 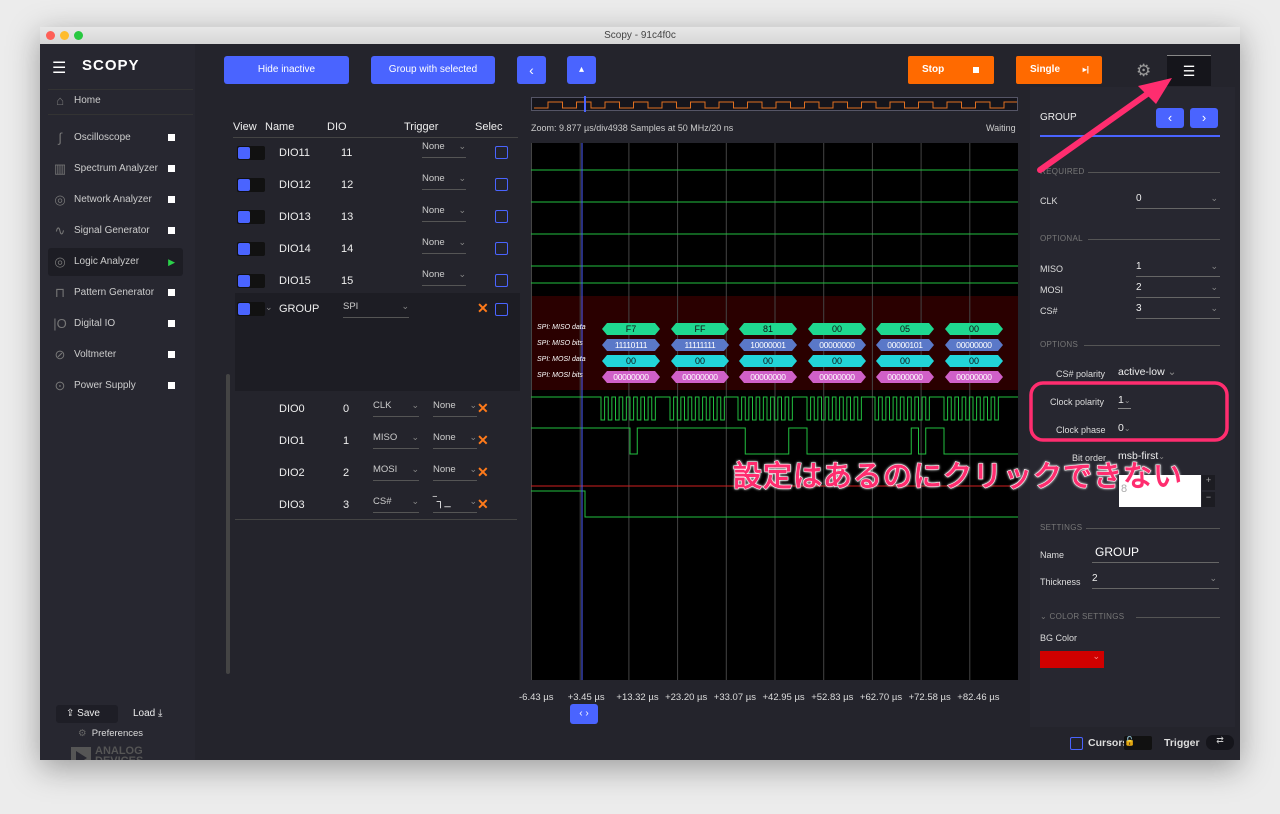 What do you see at coordinates (1095, 131) in the screenshot?
I see `annotation-arrow` at bounding box center [1095, 131].